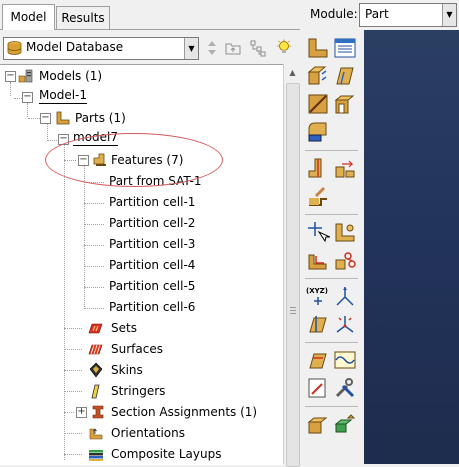 The image size is (459, 467). Describe the element at coordinates (318, 232) in the screenshot. I see `query-tool-icon` at that location.